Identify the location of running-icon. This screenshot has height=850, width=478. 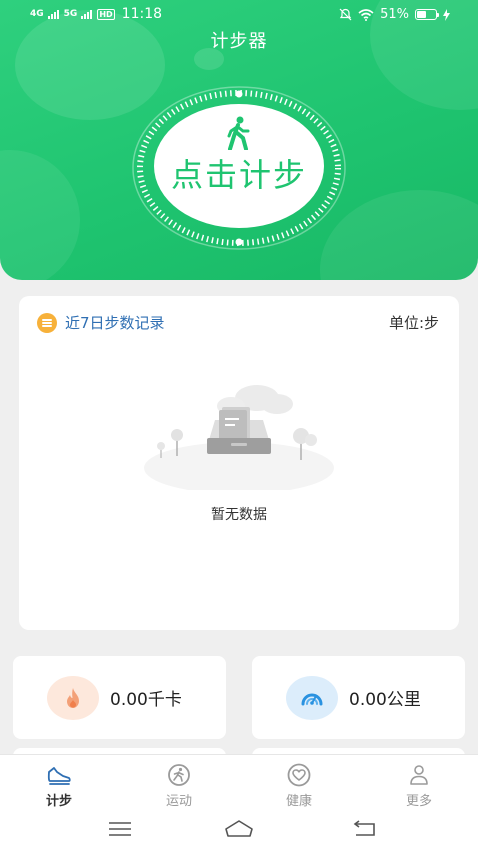
(179, 775).